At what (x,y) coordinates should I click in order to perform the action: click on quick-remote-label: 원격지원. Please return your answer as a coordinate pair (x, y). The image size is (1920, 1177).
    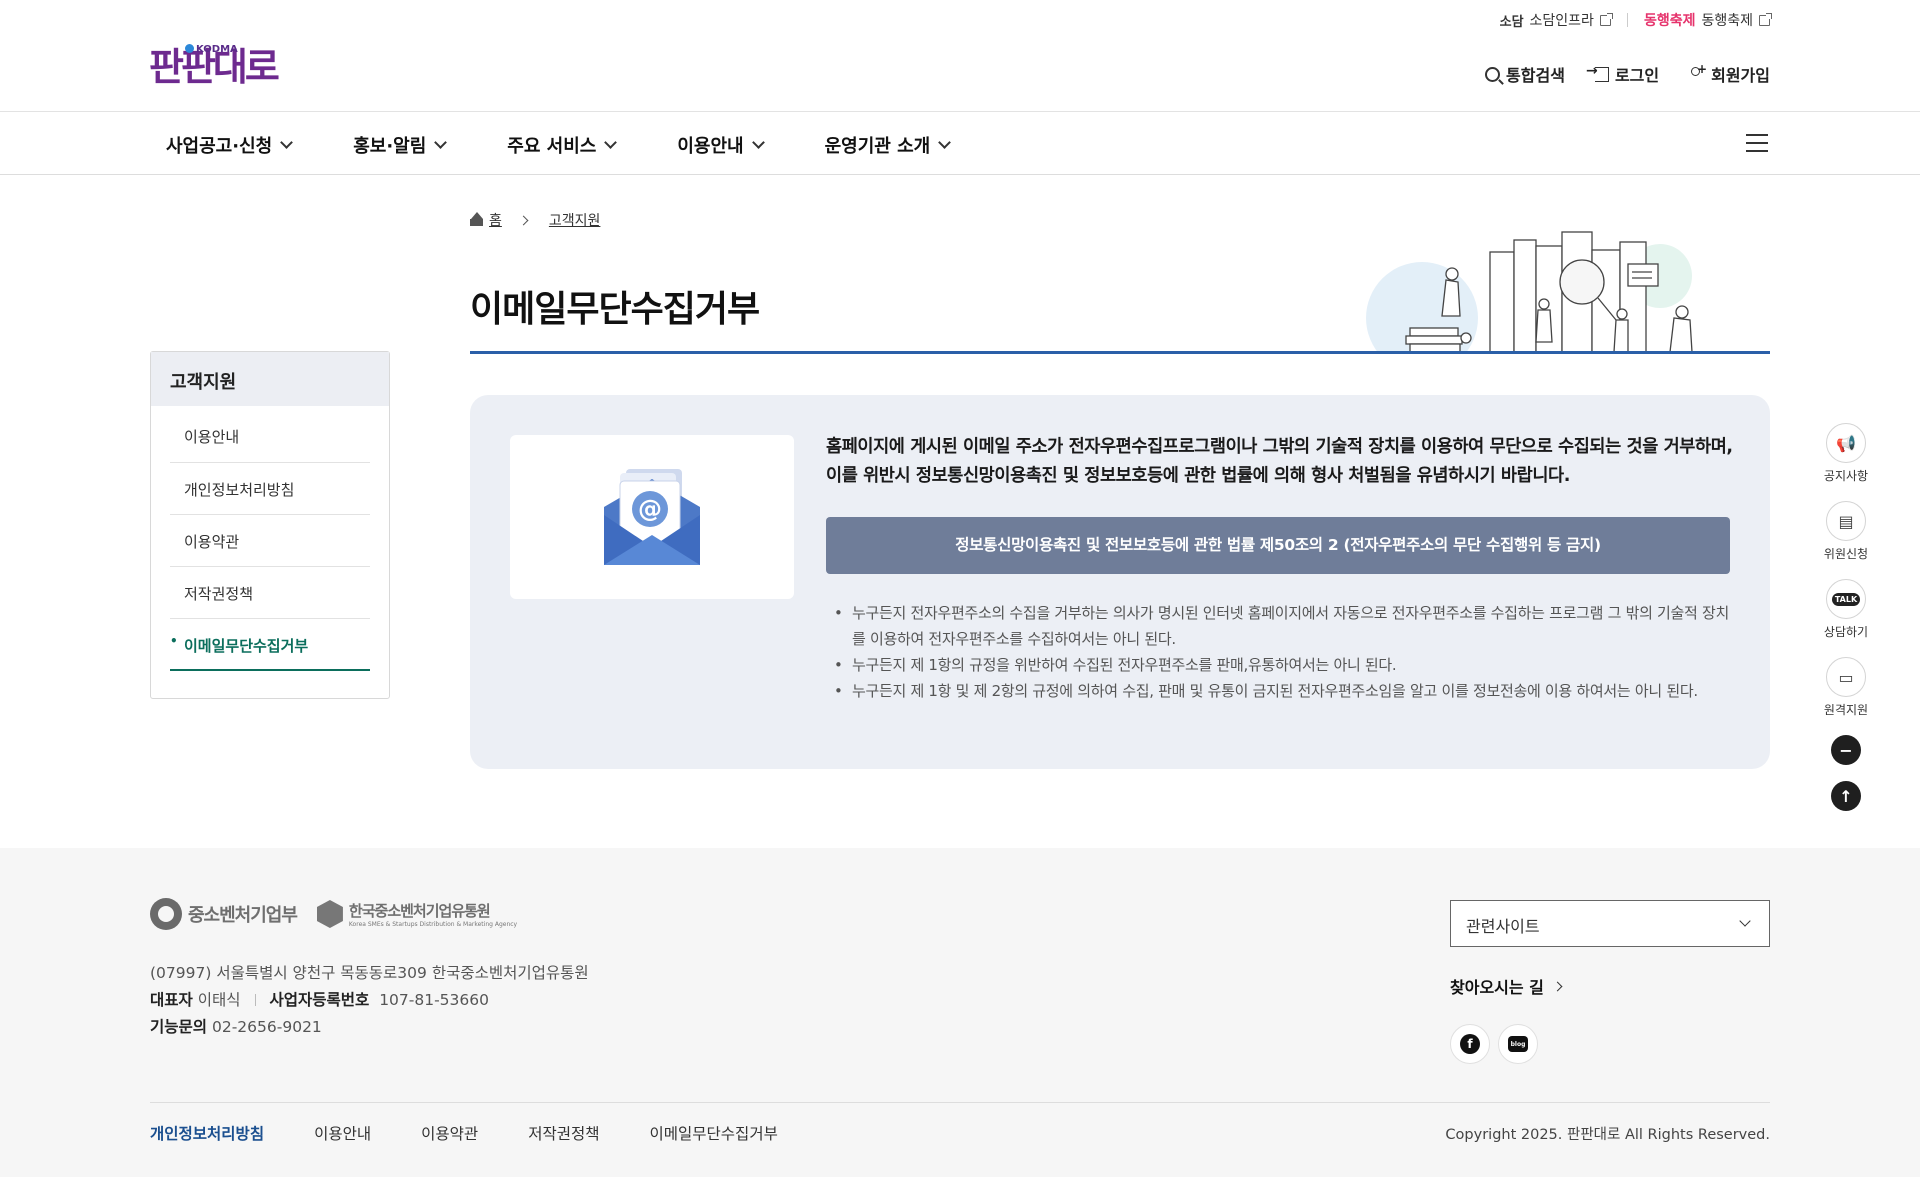
    Looking at the image, I should click on (1846, 710).